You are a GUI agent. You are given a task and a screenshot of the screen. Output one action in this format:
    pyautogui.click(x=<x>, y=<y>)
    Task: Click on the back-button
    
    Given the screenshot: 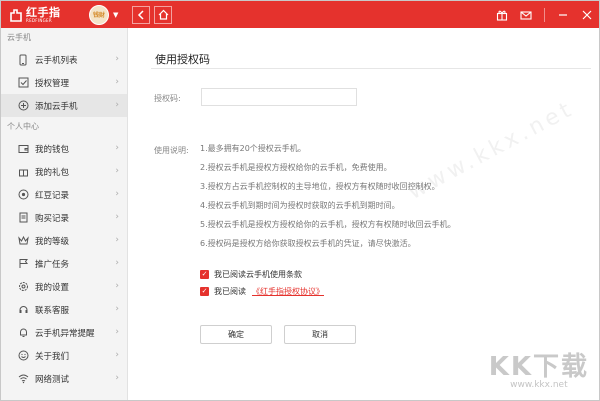 What is the action you would take?
    pyautogui.click(x=141, y=14)
    